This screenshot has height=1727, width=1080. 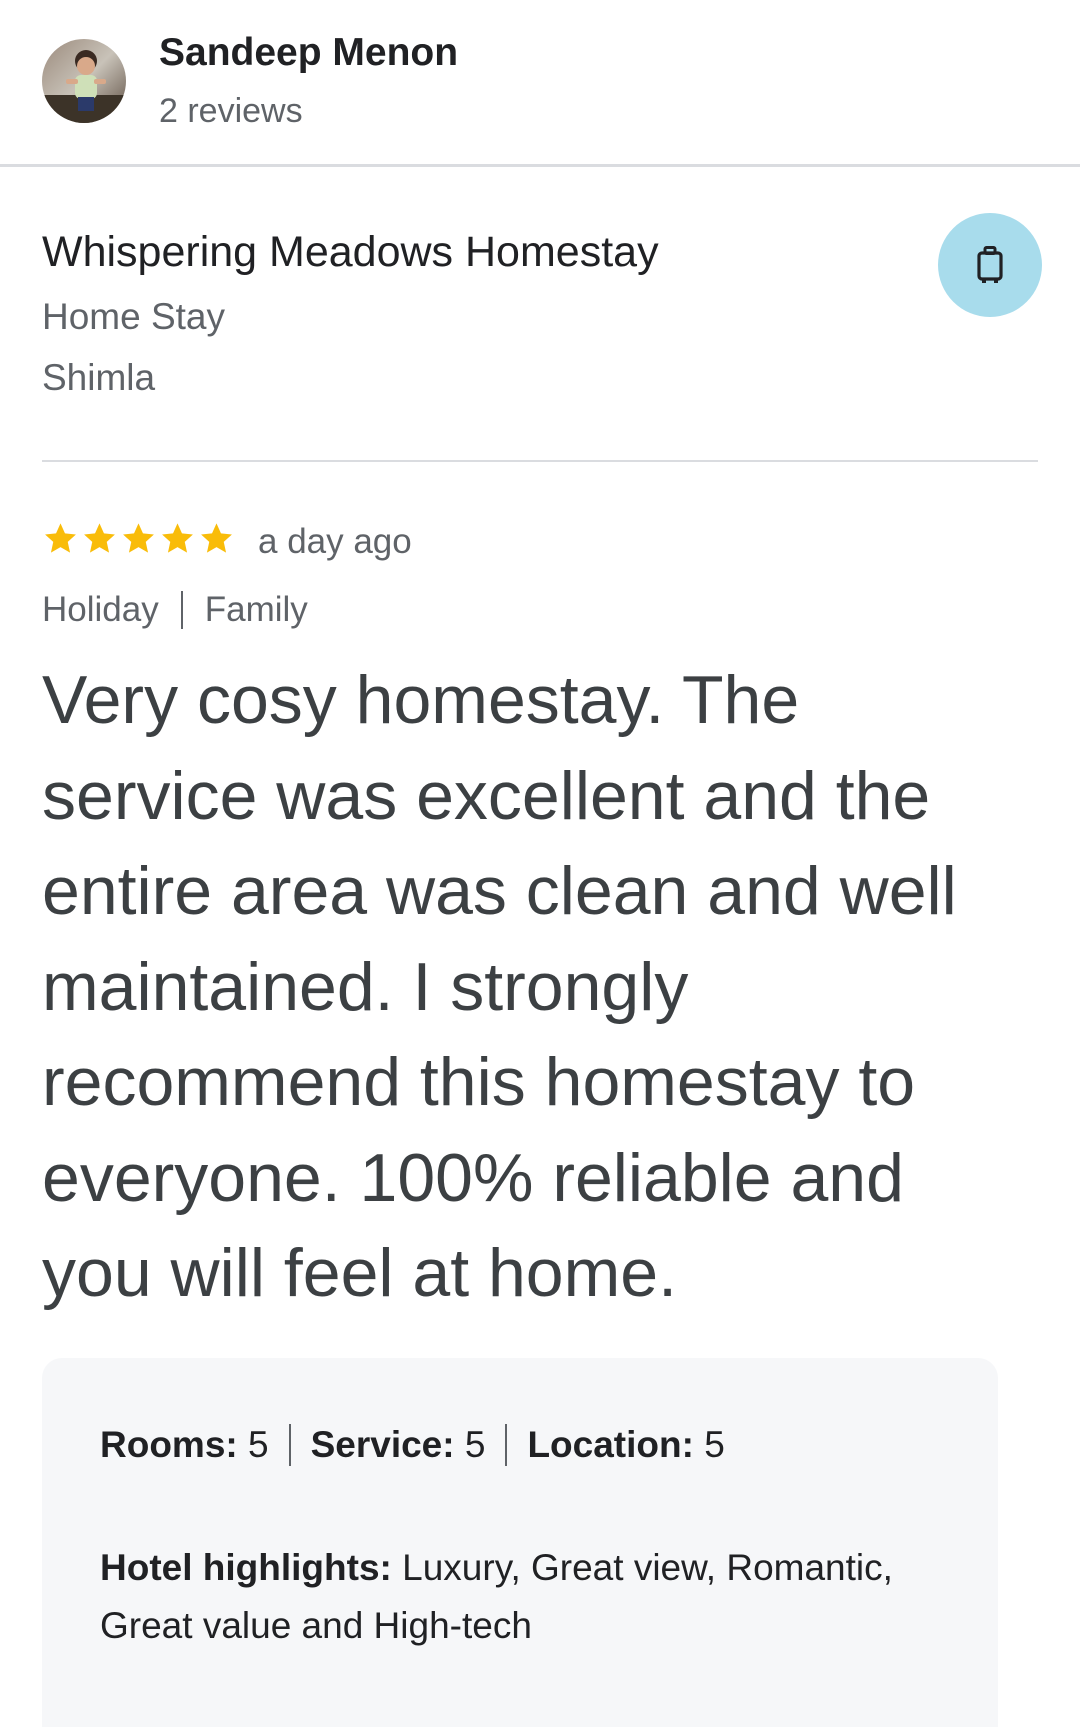 I want to click on sub-rating-location: Location: 5, so click(x=625, y=1445).